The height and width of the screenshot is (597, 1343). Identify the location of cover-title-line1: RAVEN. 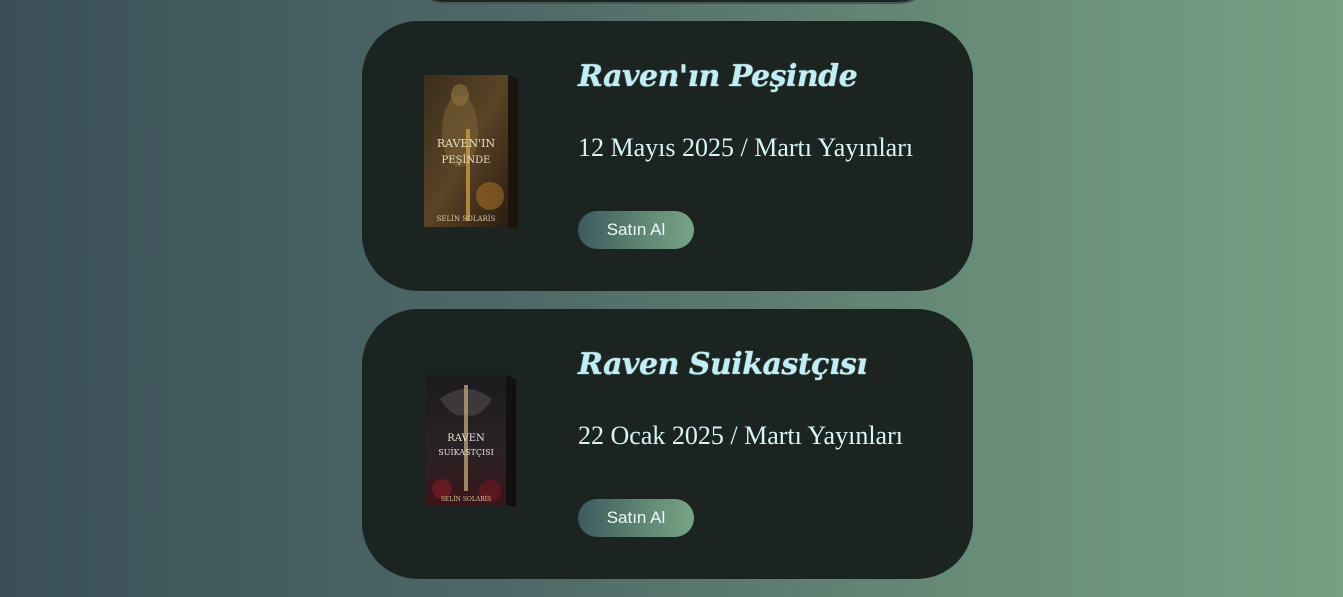
(466, 438).